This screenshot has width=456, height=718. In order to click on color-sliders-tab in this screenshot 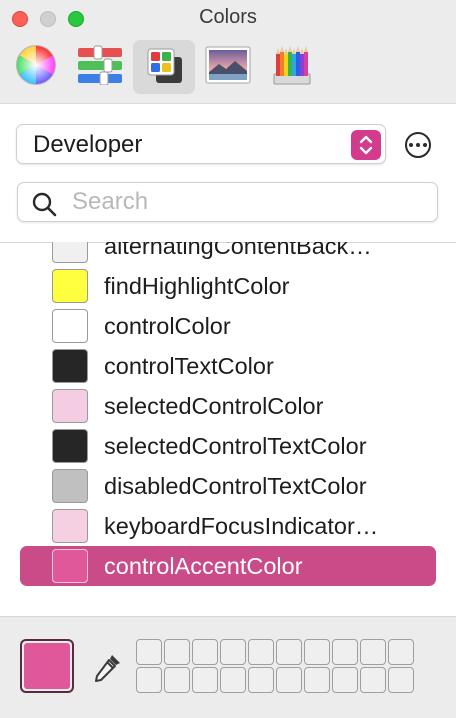, I will do `click(100, 67)`.